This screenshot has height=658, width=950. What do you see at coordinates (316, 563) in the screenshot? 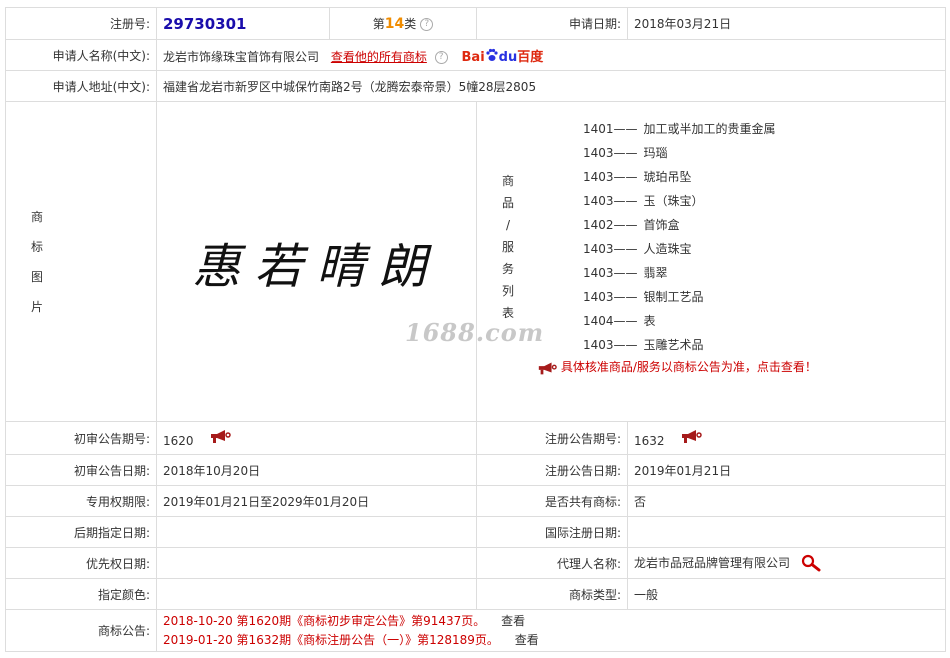
I see `priority-date-value` at bounding box center [316, 563].